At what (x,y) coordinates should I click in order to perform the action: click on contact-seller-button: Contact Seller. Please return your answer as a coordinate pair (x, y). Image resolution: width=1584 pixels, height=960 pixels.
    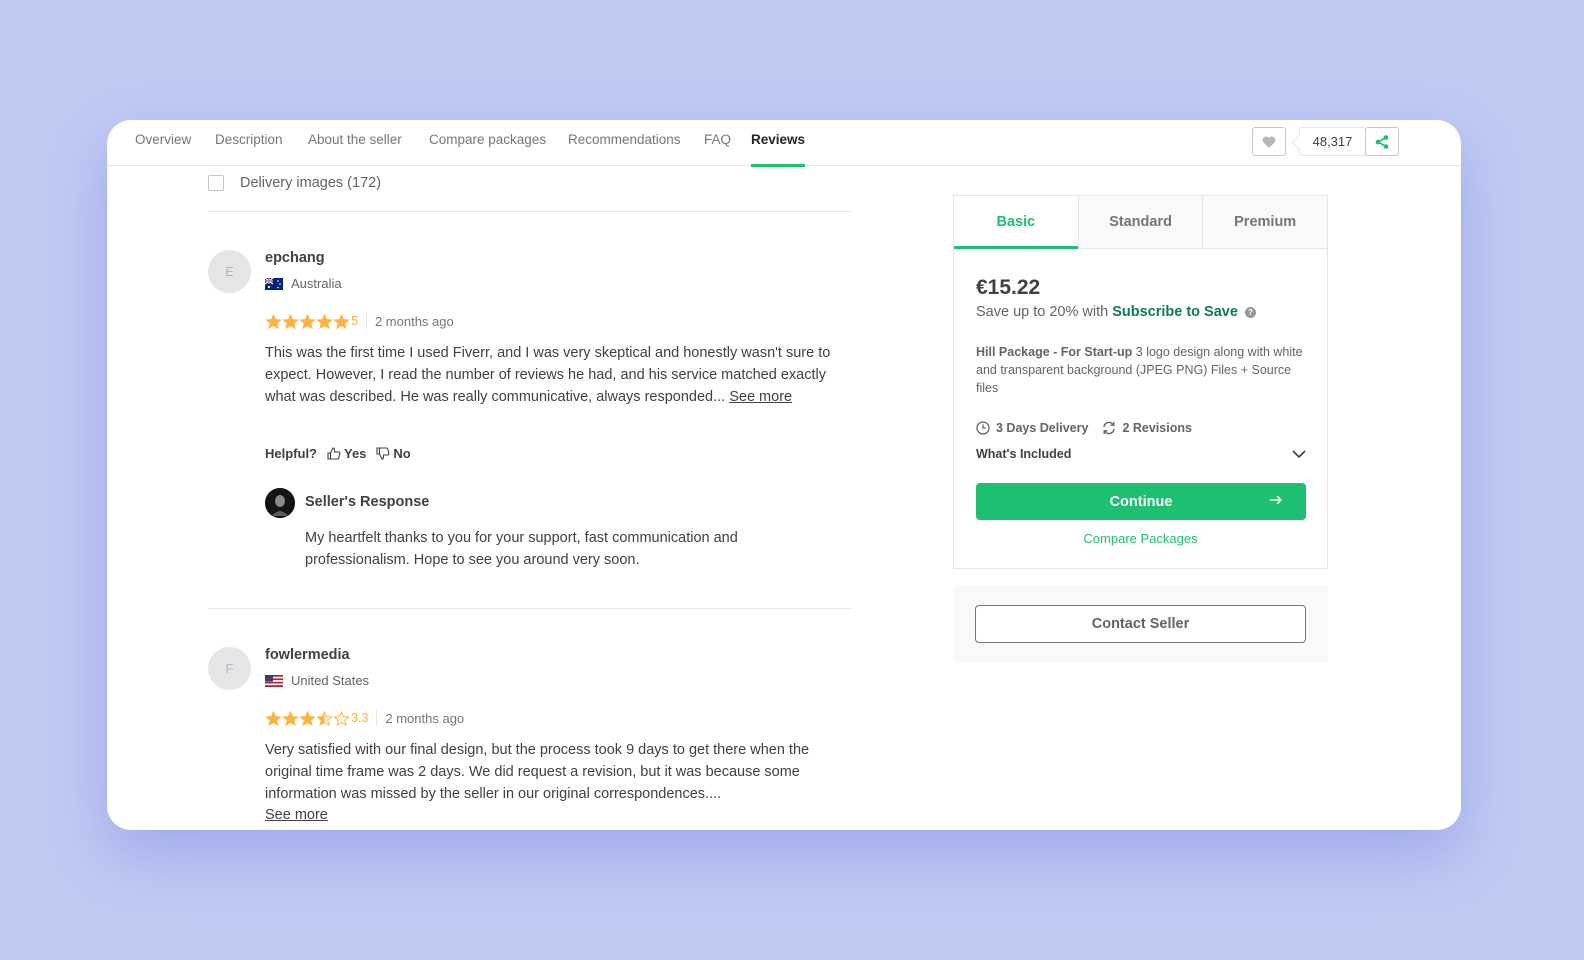
    Looking at the image, I should click on (1140, 624).